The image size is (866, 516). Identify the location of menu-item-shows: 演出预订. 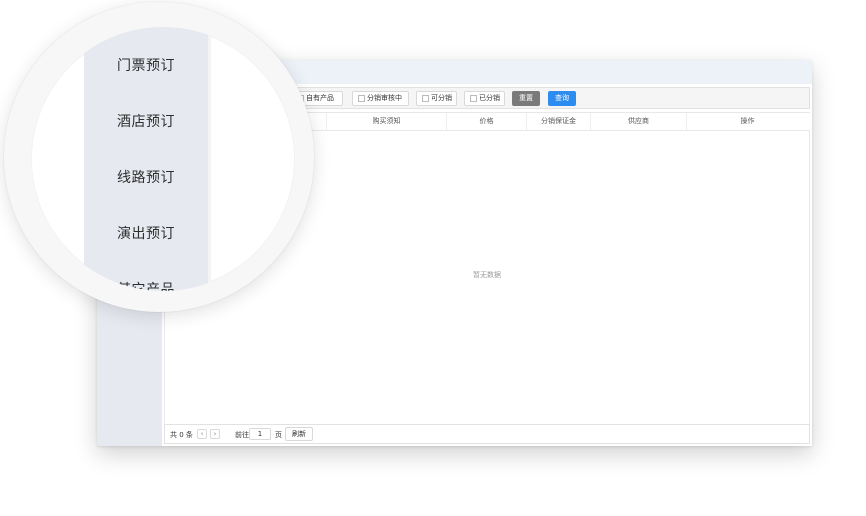
(146, 233).